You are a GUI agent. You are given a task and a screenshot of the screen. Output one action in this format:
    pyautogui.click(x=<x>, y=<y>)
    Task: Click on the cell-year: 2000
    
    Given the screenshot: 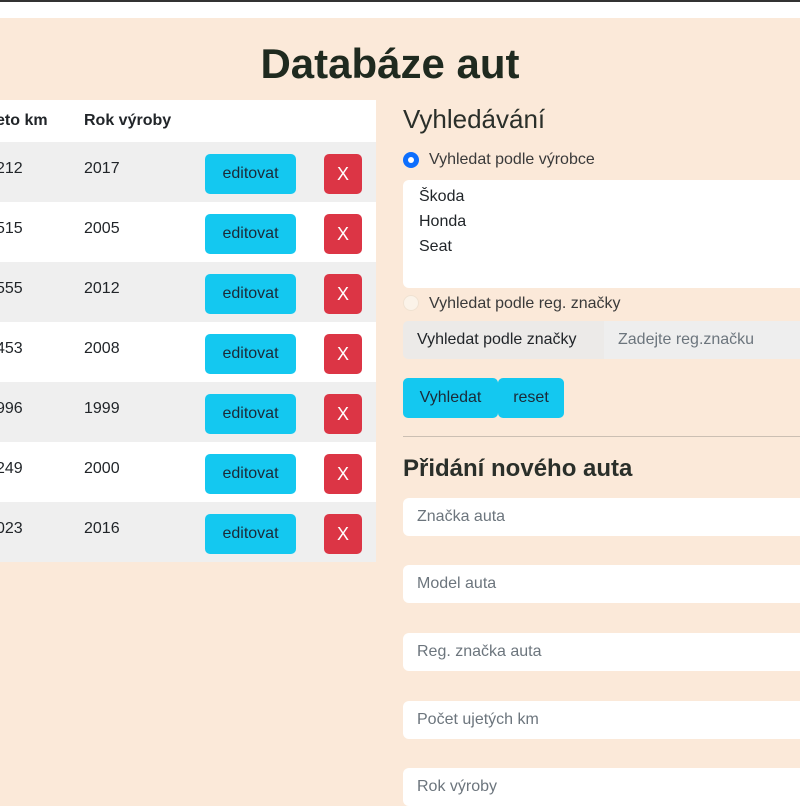 What is the action you would take?
    pyautogui.click(x=102, y=468)
    